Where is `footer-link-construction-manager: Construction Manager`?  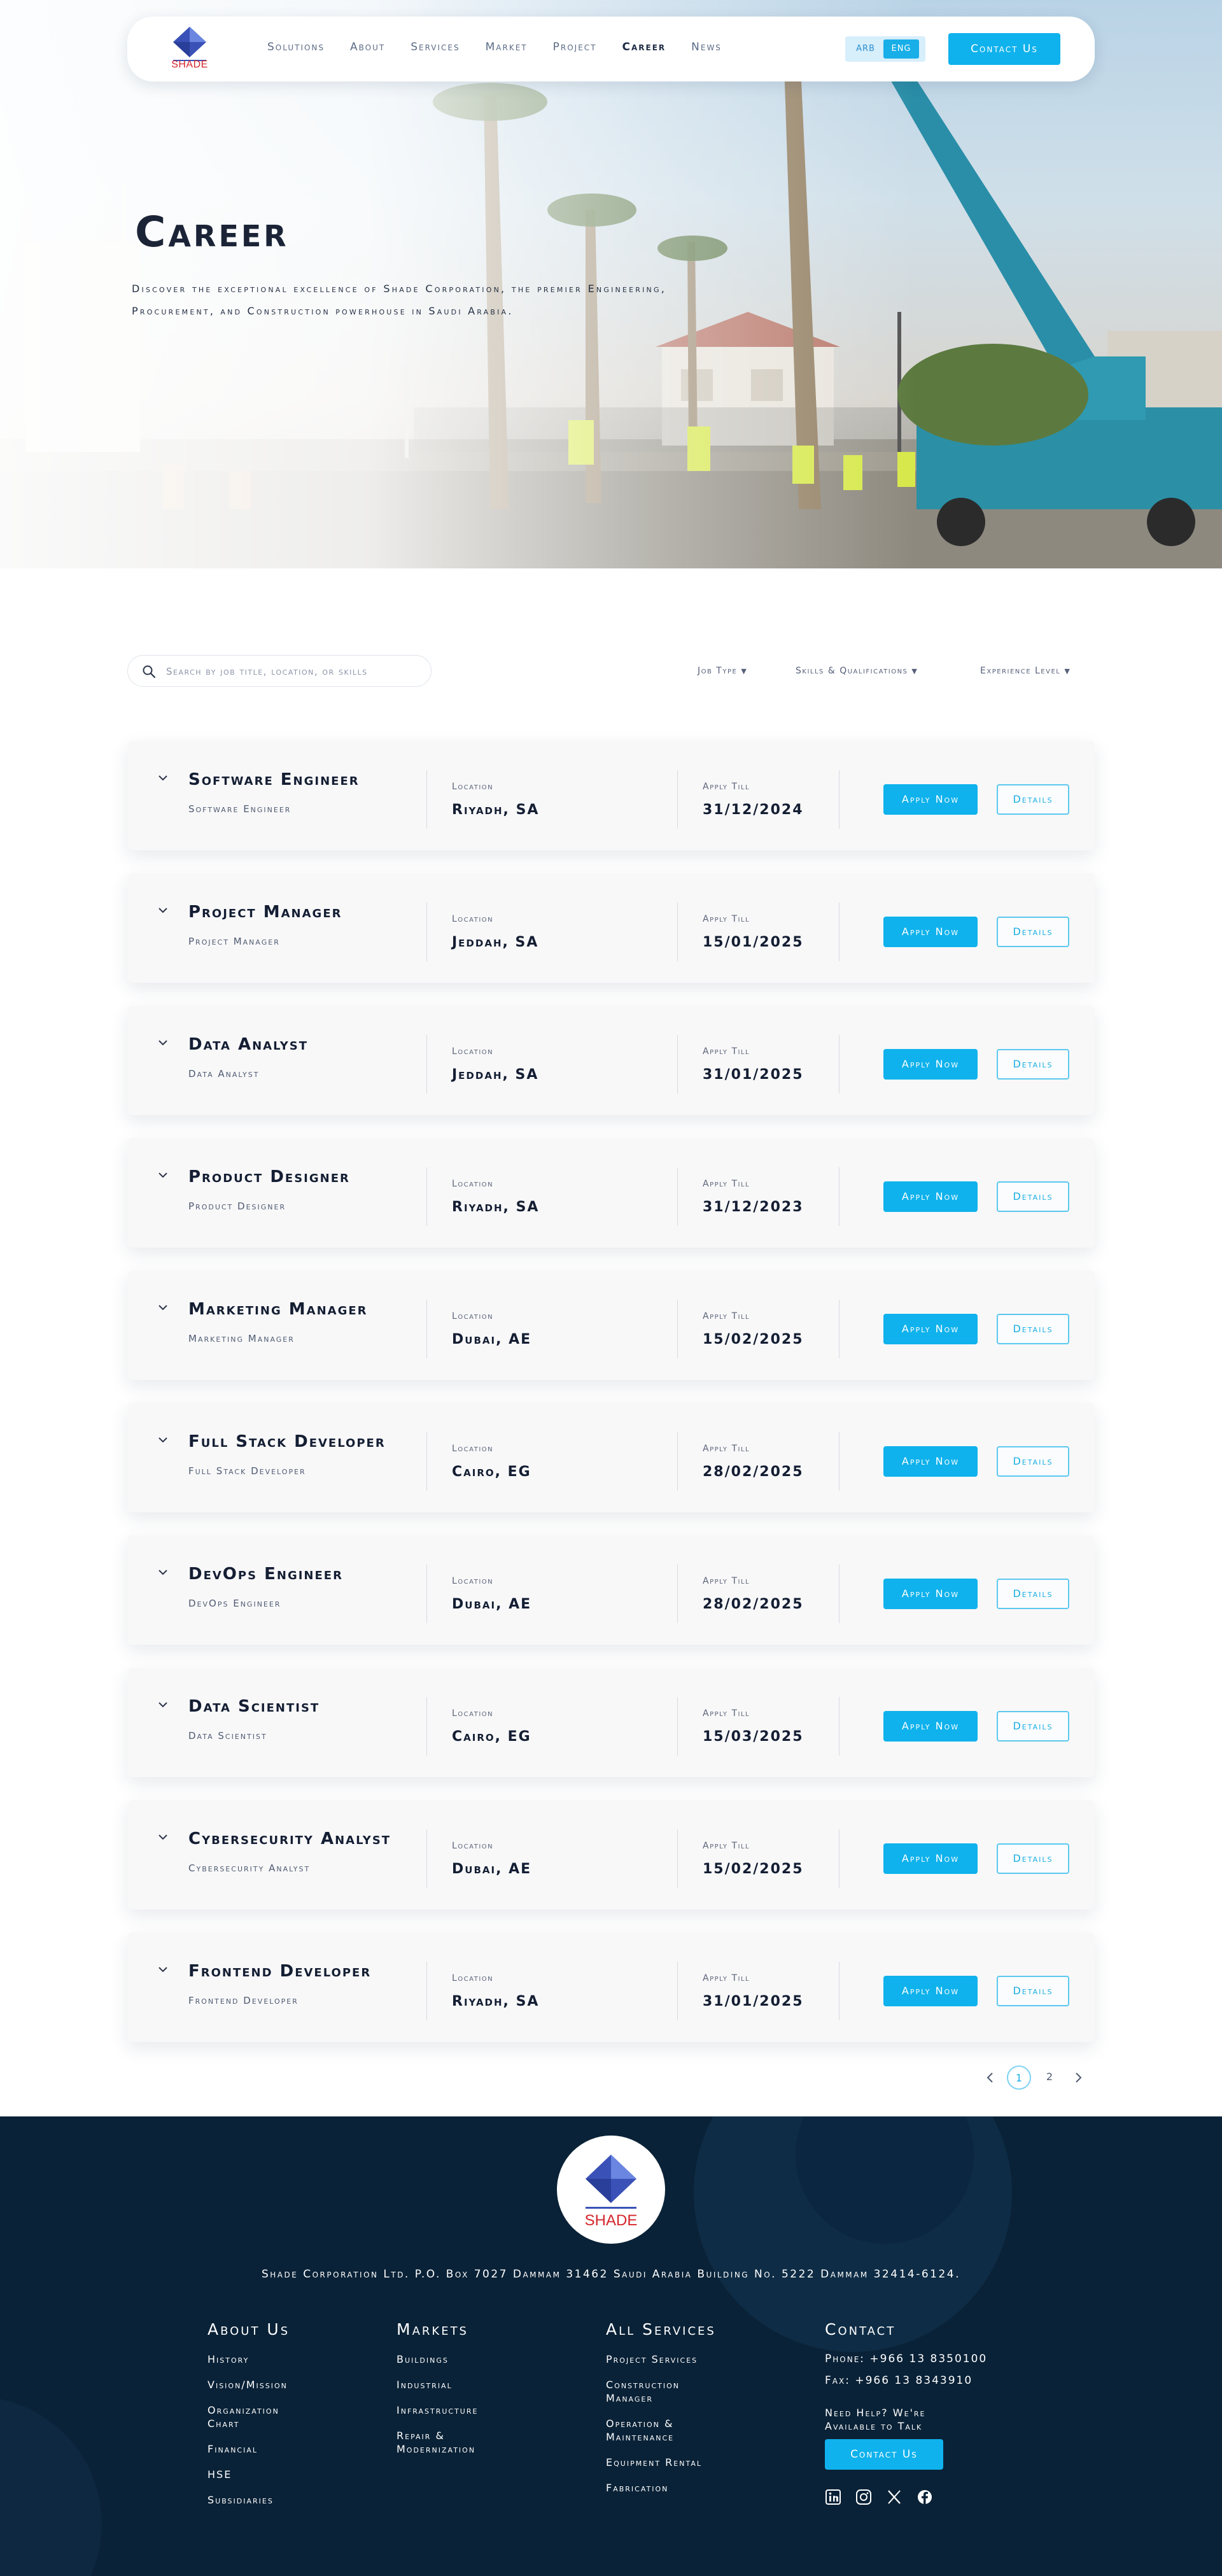
footer-link-construction-manager: Construction Manager is located at coordinates (657, 2392).